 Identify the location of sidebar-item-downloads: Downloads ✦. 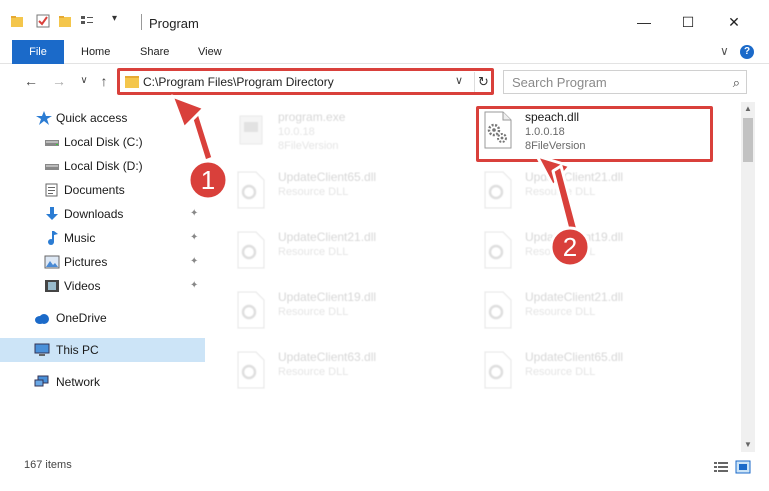
(102, 214).